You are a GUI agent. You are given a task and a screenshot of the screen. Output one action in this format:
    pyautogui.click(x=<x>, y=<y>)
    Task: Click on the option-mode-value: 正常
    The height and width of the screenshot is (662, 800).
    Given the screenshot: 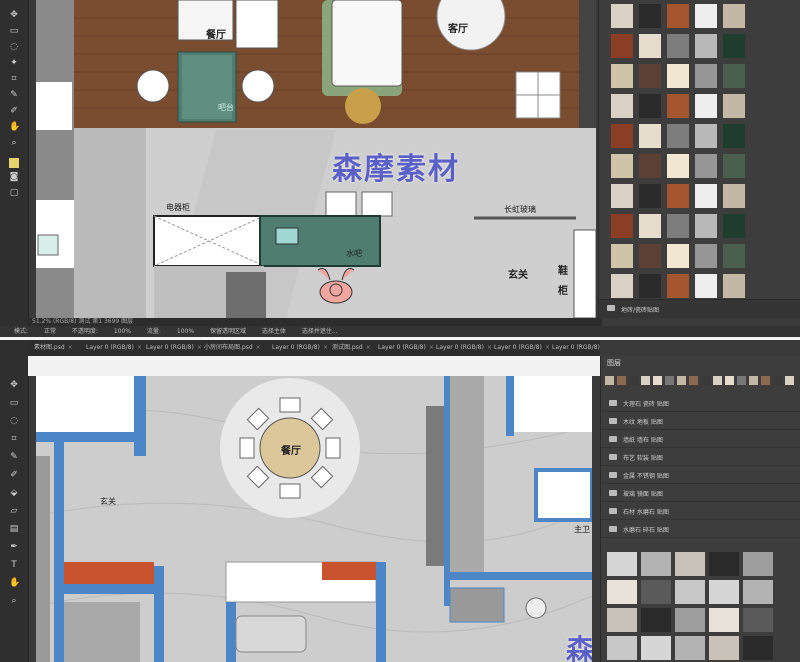 What is the action you would take?
    pyautogui.click(x=50, y=331)
    